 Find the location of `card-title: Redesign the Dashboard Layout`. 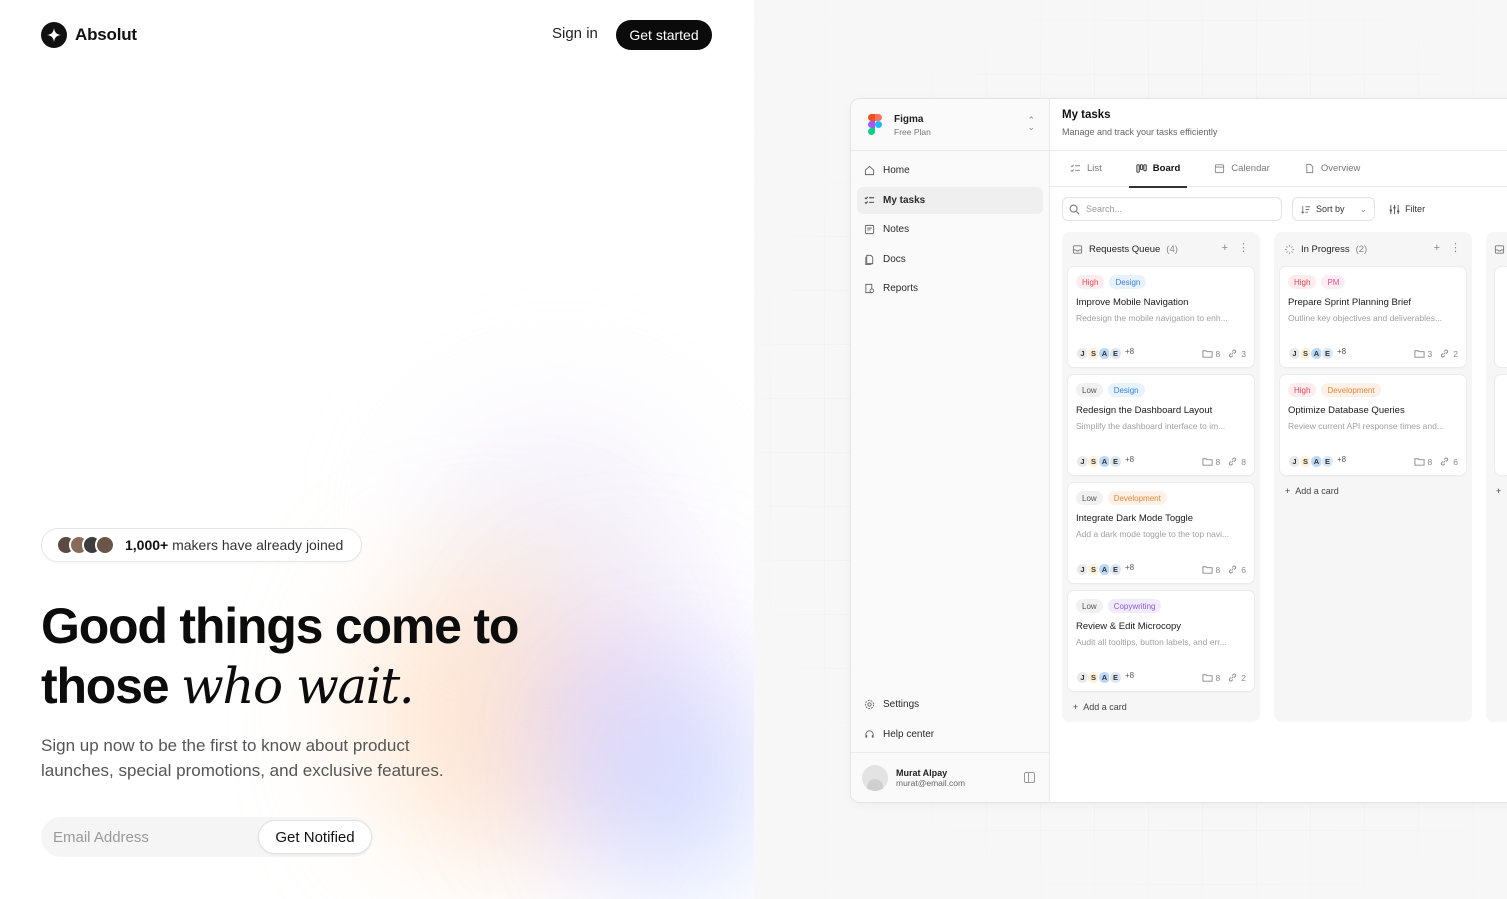

card-title: Redesign the Dashboard Layout is located at coordinates (1144, 410).